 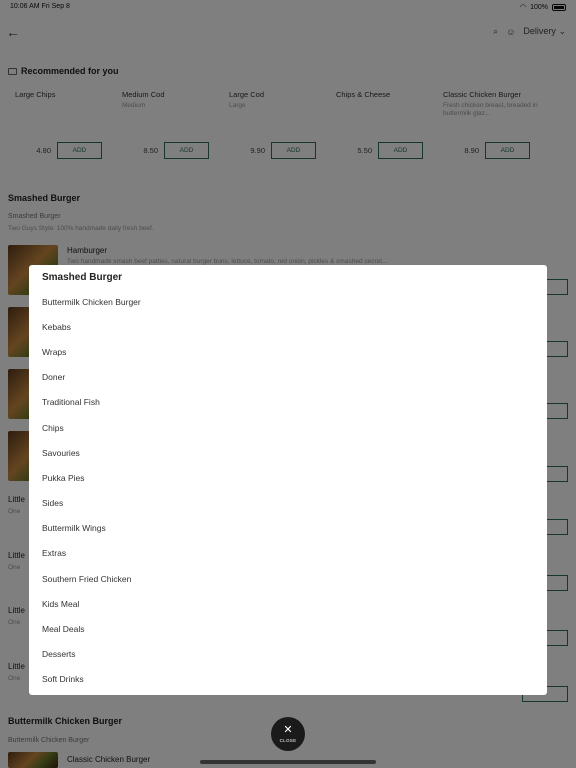 I want to click on close-label: CLOSE, so click(x=288, y=740).